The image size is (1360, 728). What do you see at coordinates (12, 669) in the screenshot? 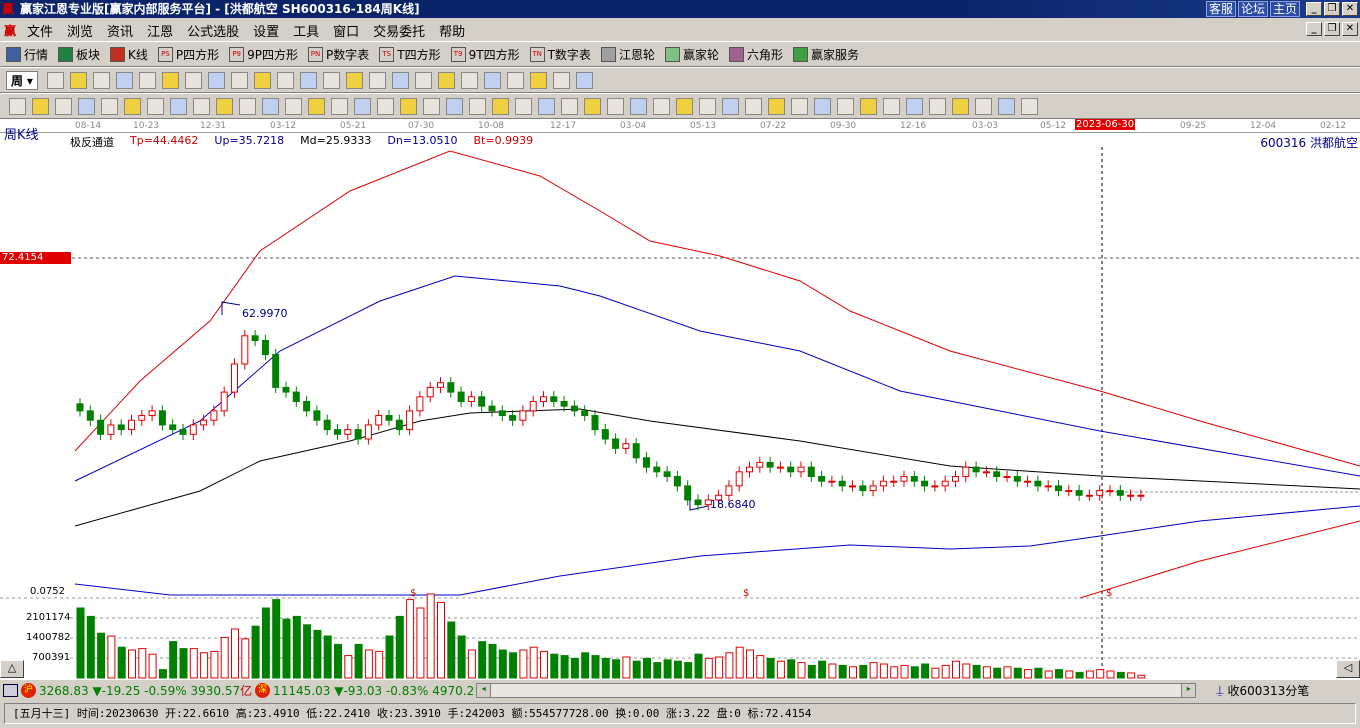
I see `expand-panel-button: △` at bounding box center [12, 669].